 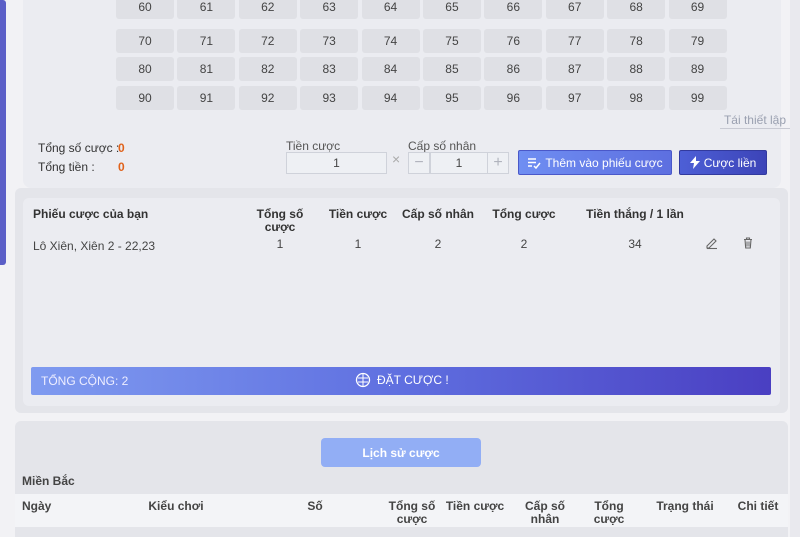 I want to click on bet-history-button: Lịch sử cược, so click(x=401, y=452).